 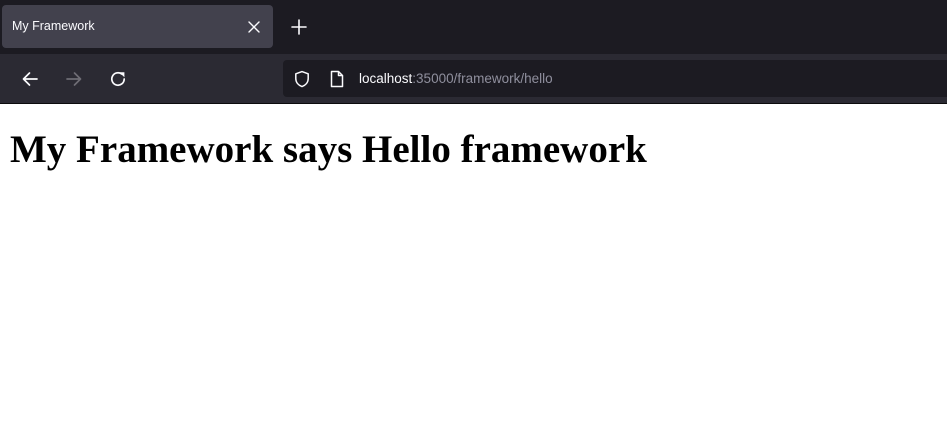 I want to click on active-tab: My Framework, so click(x=137, y=26).